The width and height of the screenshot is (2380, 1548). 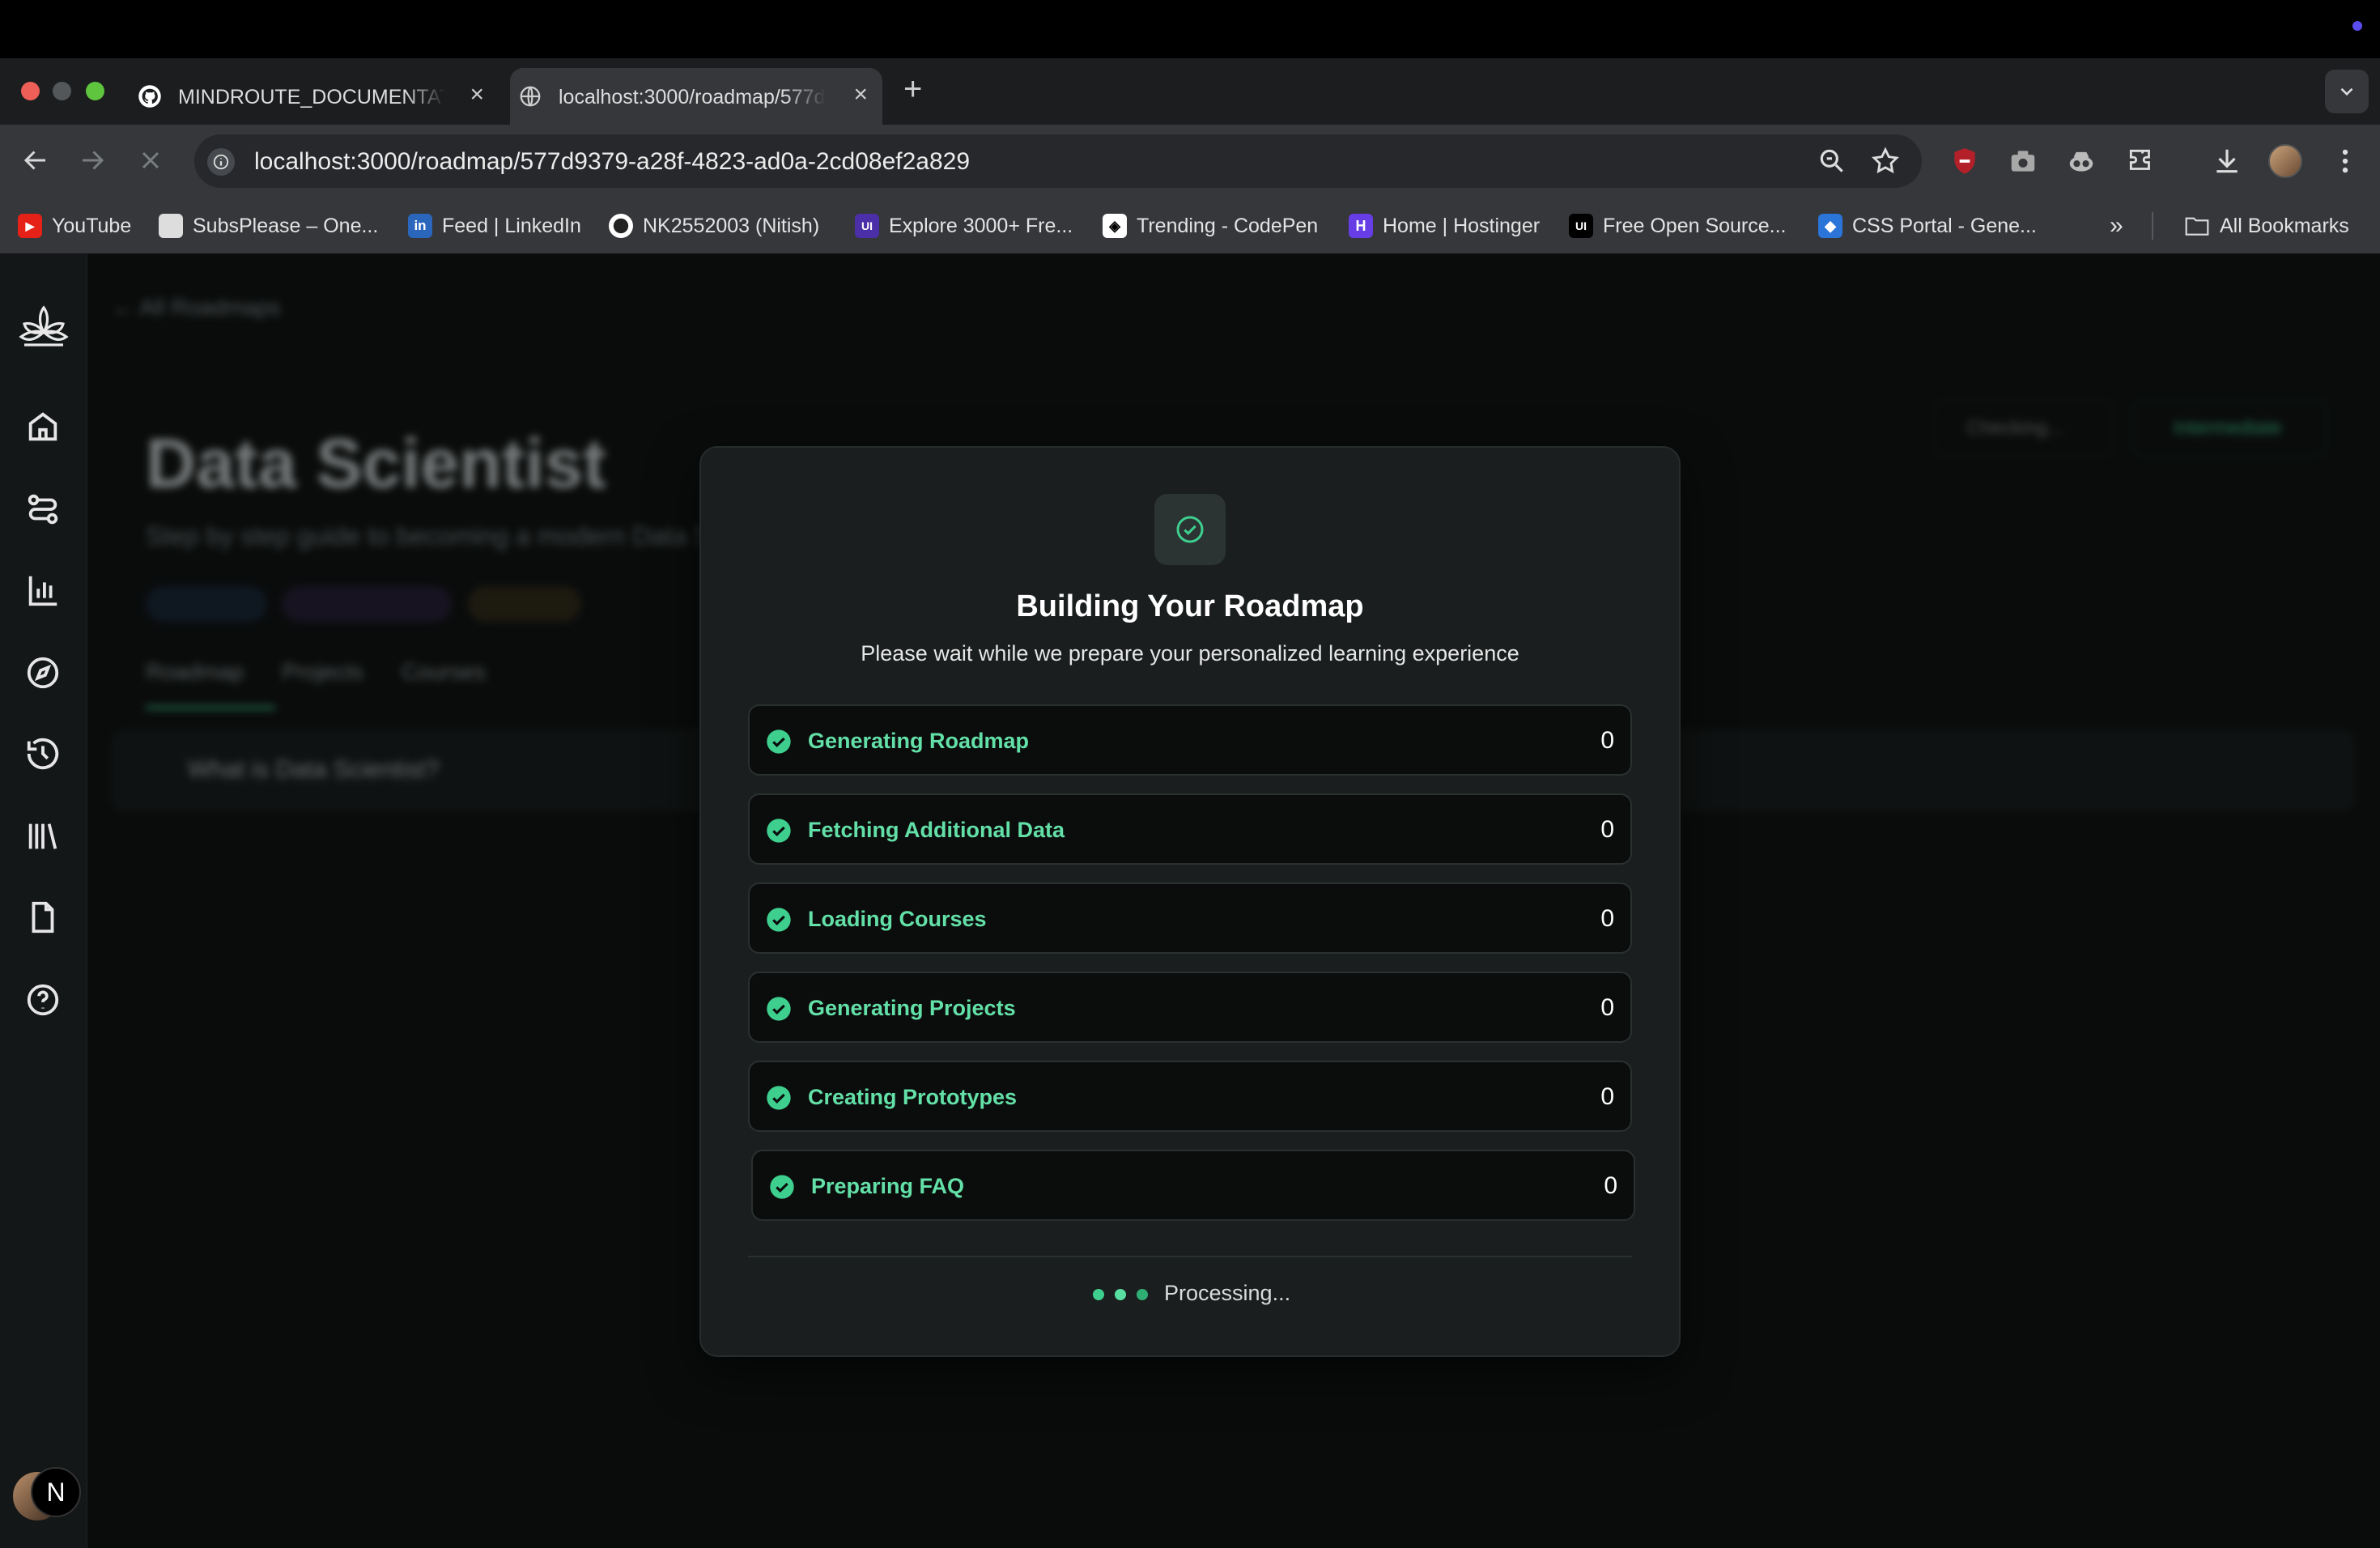 What do you see at coordinates (221, 162) in the screenshot?
I see `site-info-icon` at bounding box center [221, 162].